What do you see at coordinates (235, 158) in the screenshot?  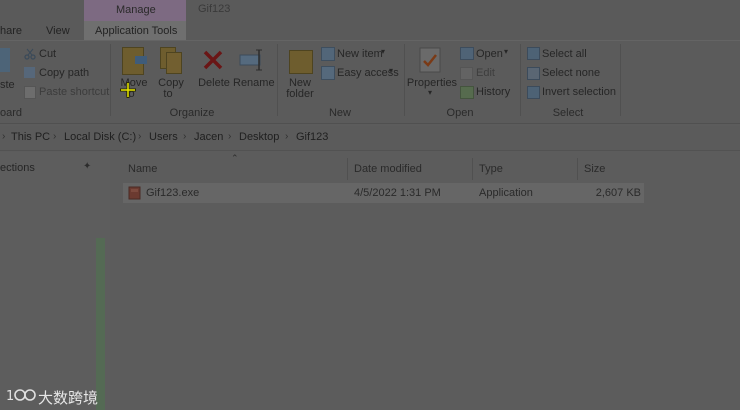 I see `sort-up-icon: ⌃` at bounding box center [235, 158].